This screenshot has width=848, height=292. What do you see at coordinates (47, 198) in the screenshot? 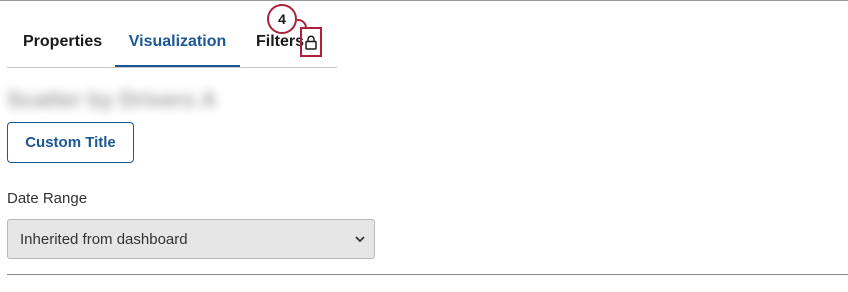
I see `date-range-label: Date Range` at bounding box center [47, 198].